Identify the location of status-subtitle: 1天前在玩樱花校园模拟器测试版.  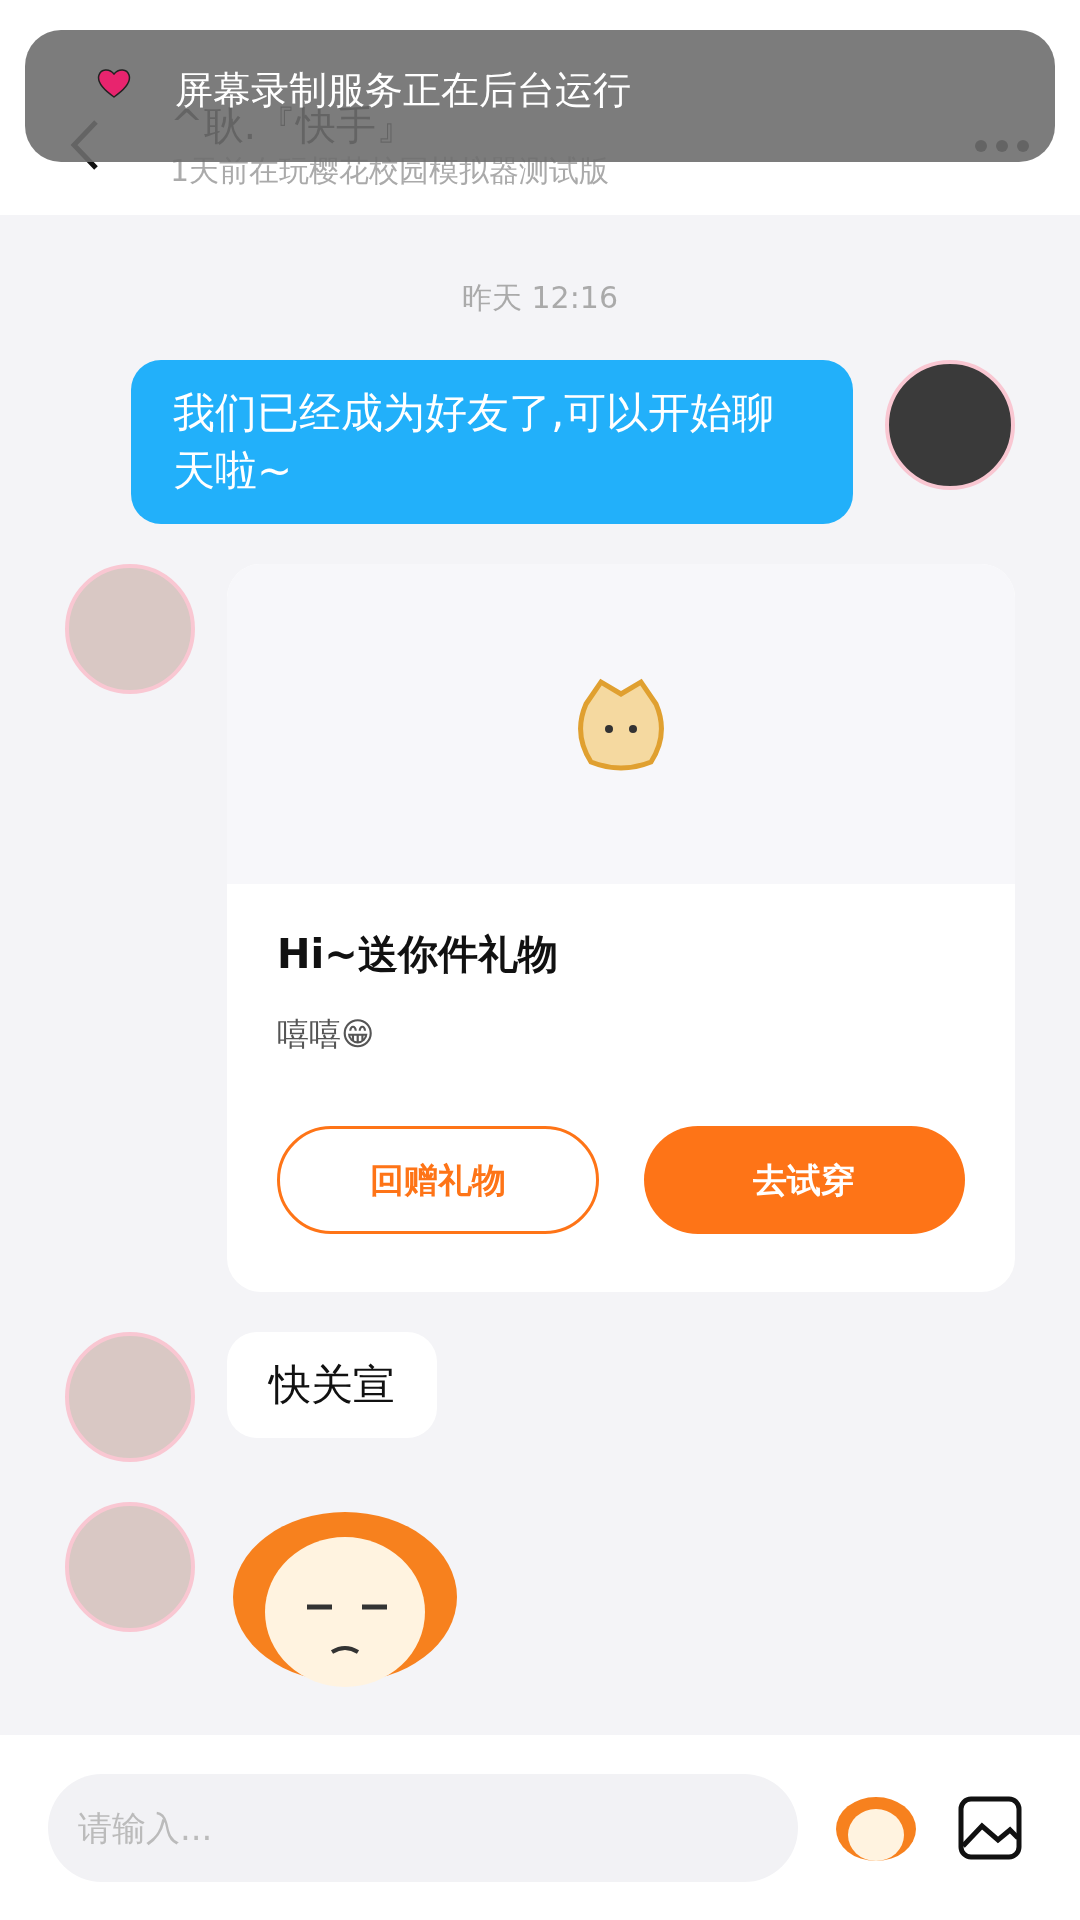
(390, 171).